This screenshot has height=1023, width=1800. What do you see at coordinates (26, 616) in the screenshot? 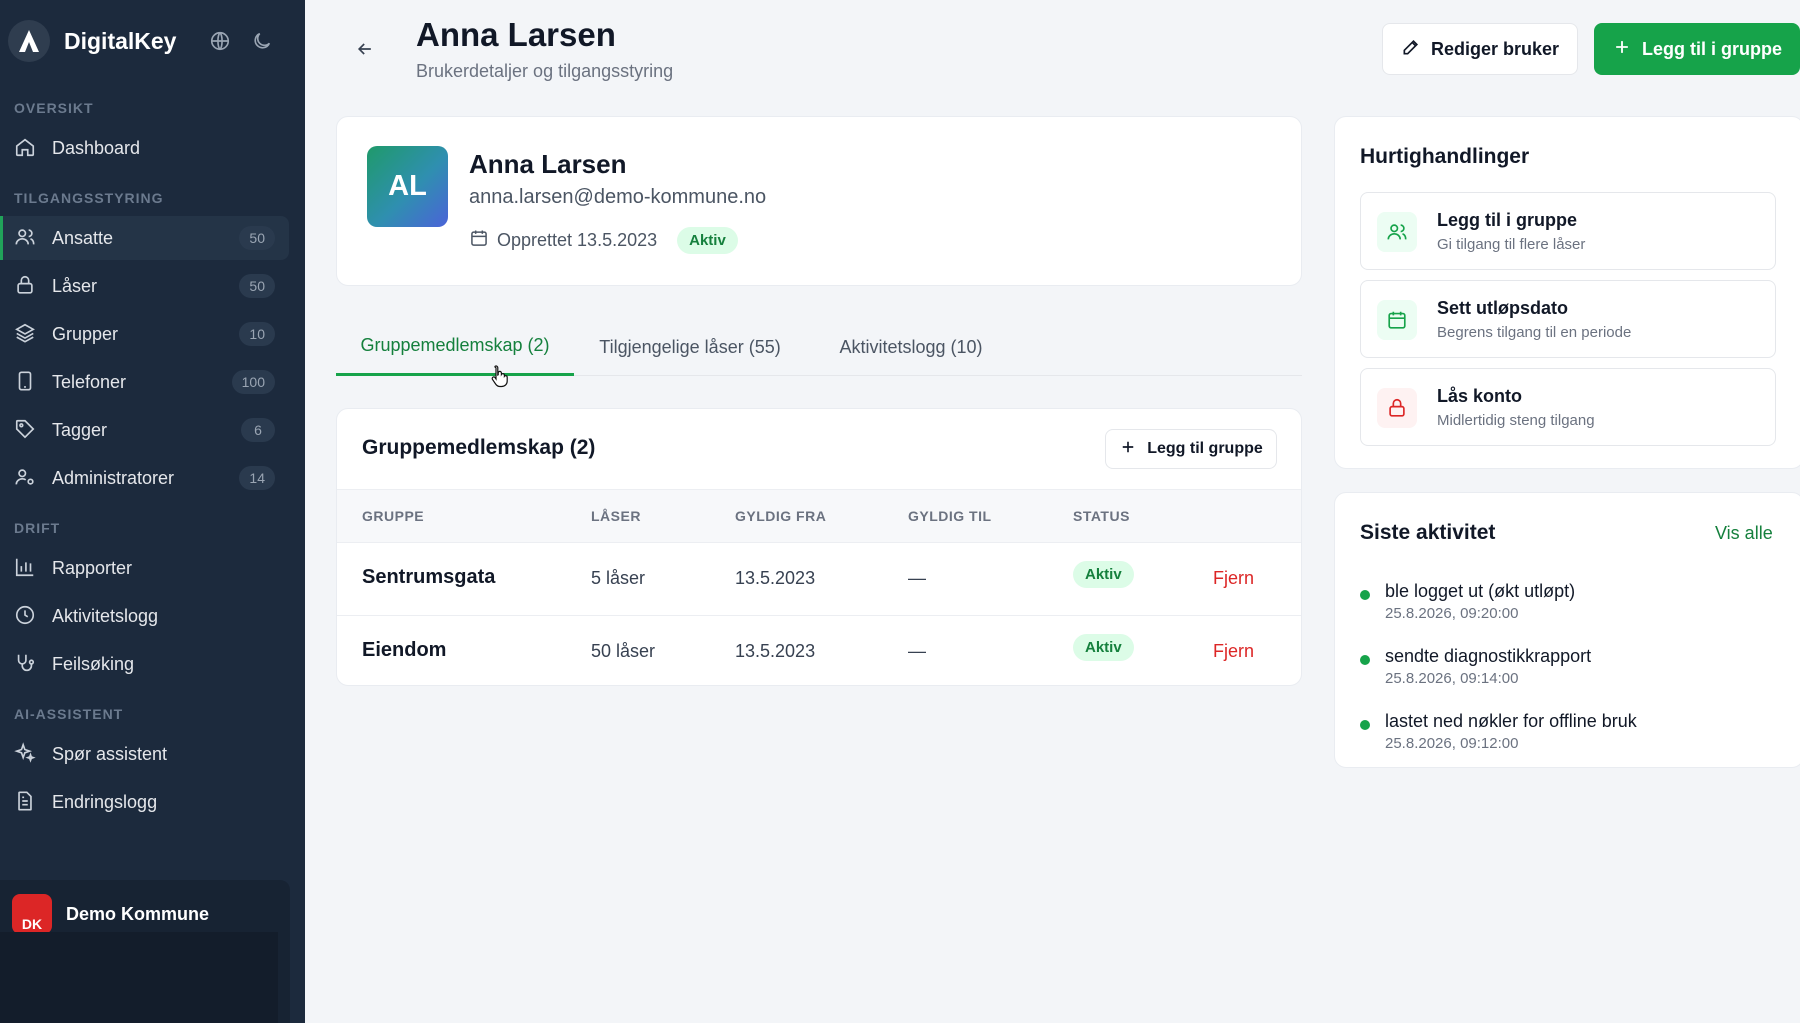
I see `clock-icon` at bounding box center [26, 616].